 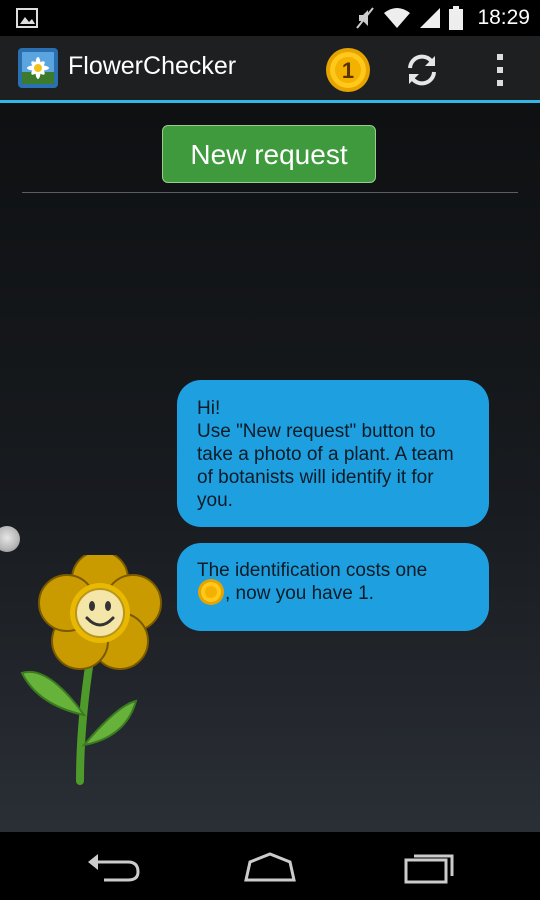 I want to click on scroll-handle, so click(x=10, y=539).